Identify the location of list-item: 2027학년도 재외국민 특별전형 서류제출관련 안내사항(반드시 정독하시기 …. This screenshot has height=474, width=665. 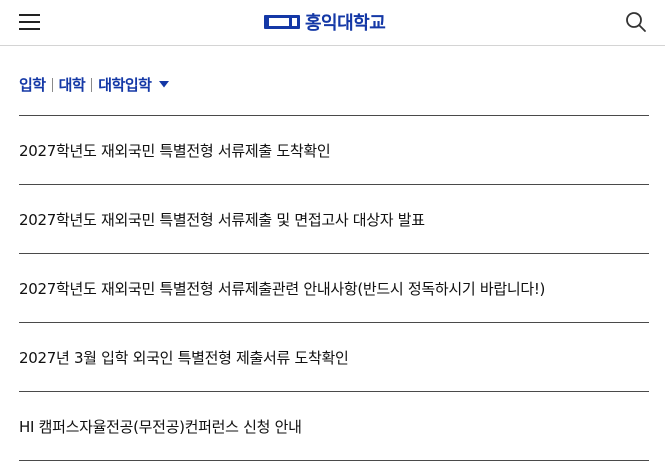
(334, 287).